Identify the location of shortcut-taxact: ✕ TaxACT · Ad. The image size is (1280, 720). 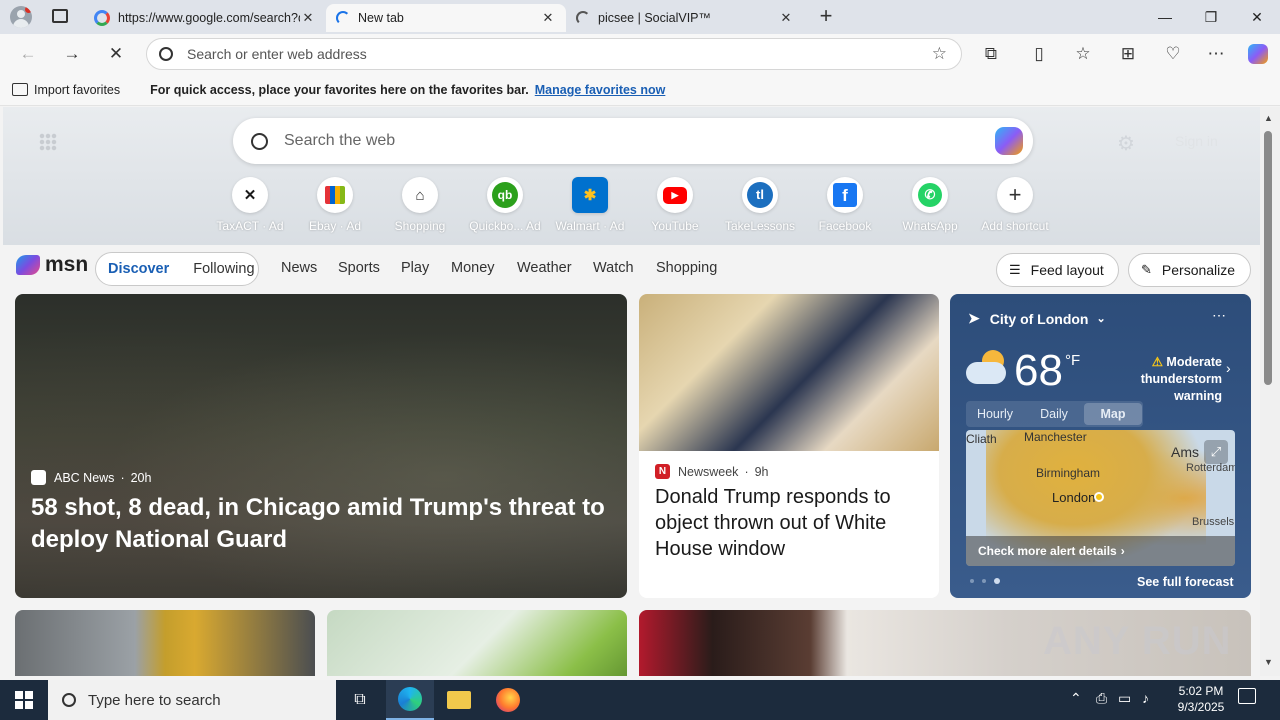
(250, 205).